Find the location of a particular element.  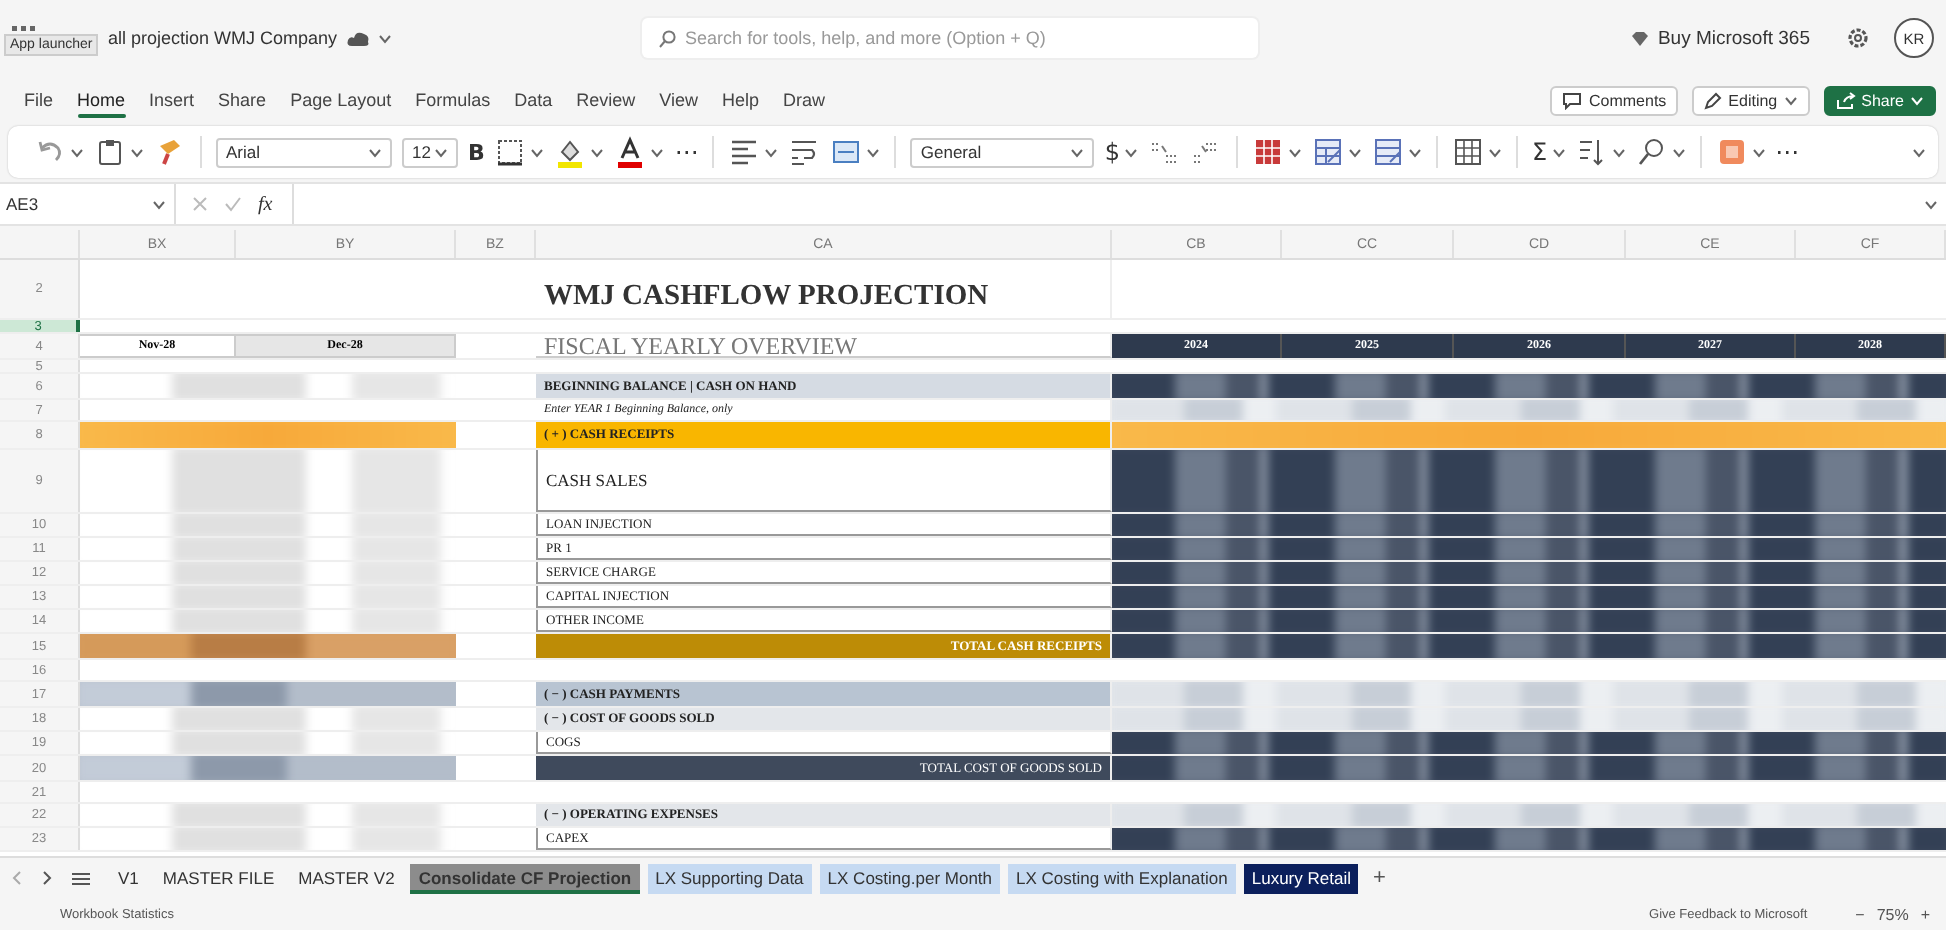

cell-styles-icon is located at coordinates (1388, 152).